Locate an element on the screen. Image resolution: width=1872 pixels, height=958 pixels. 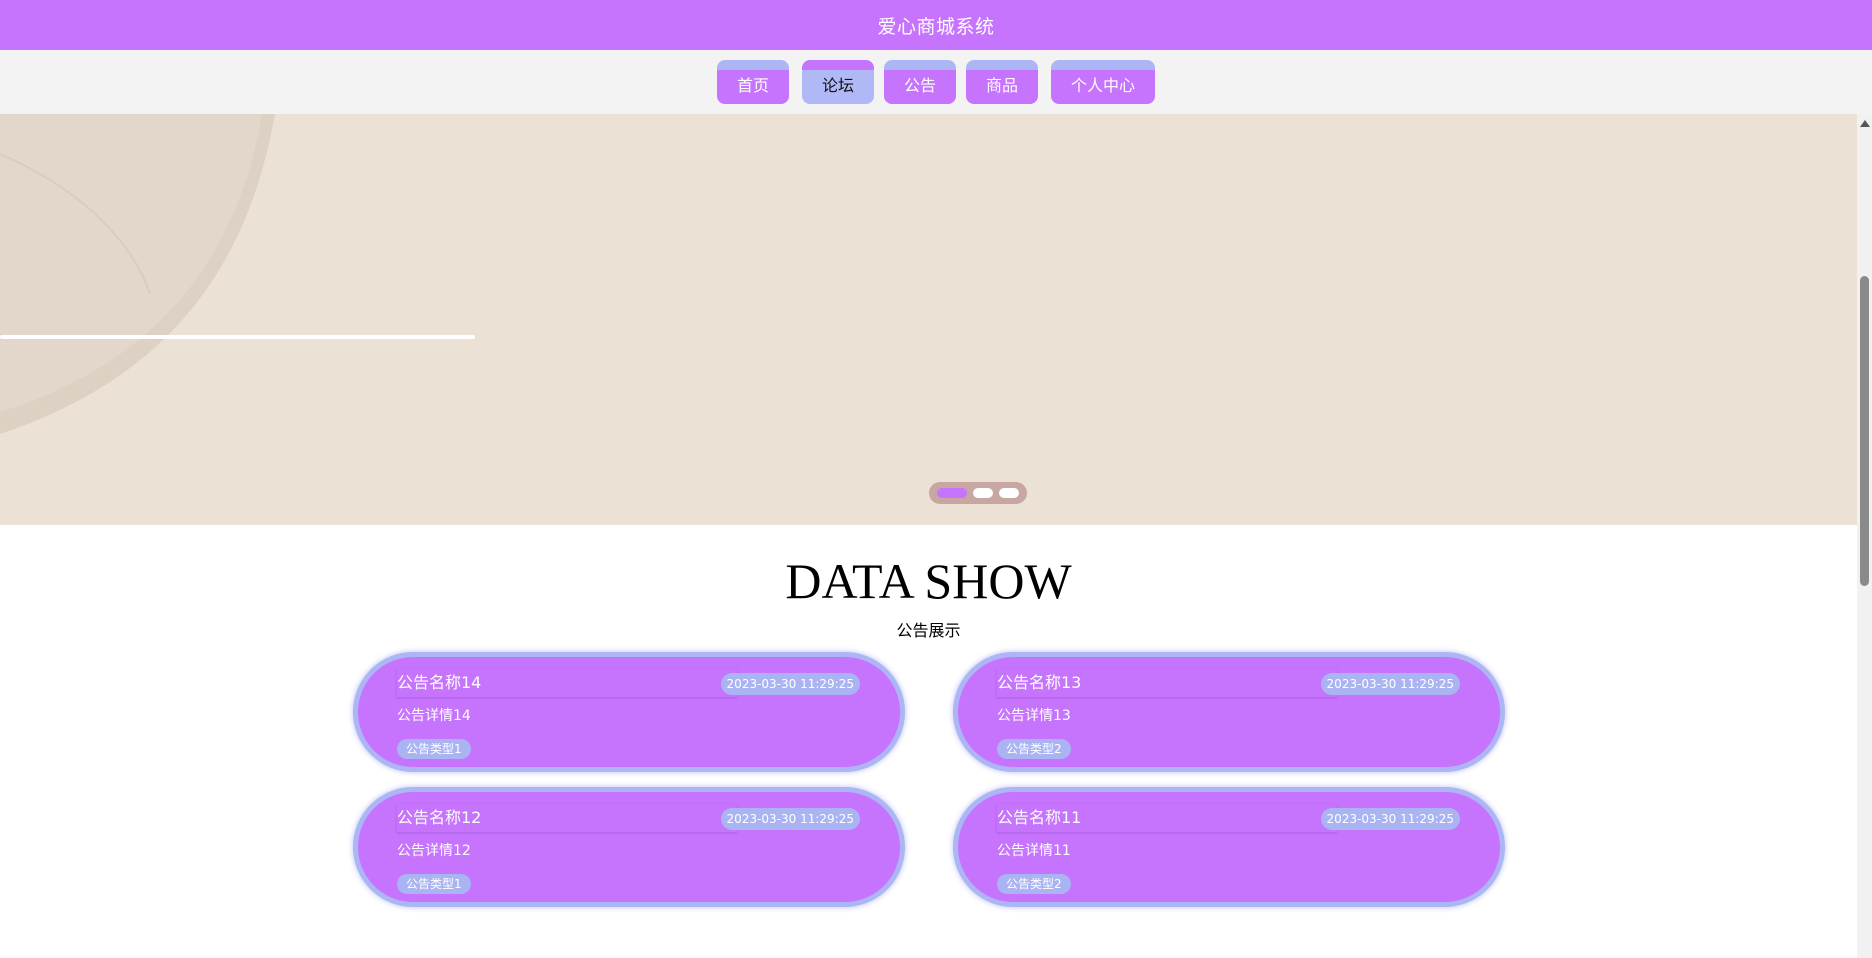
notice-detail: 公告详情14 is located at coordinates (434, 716).